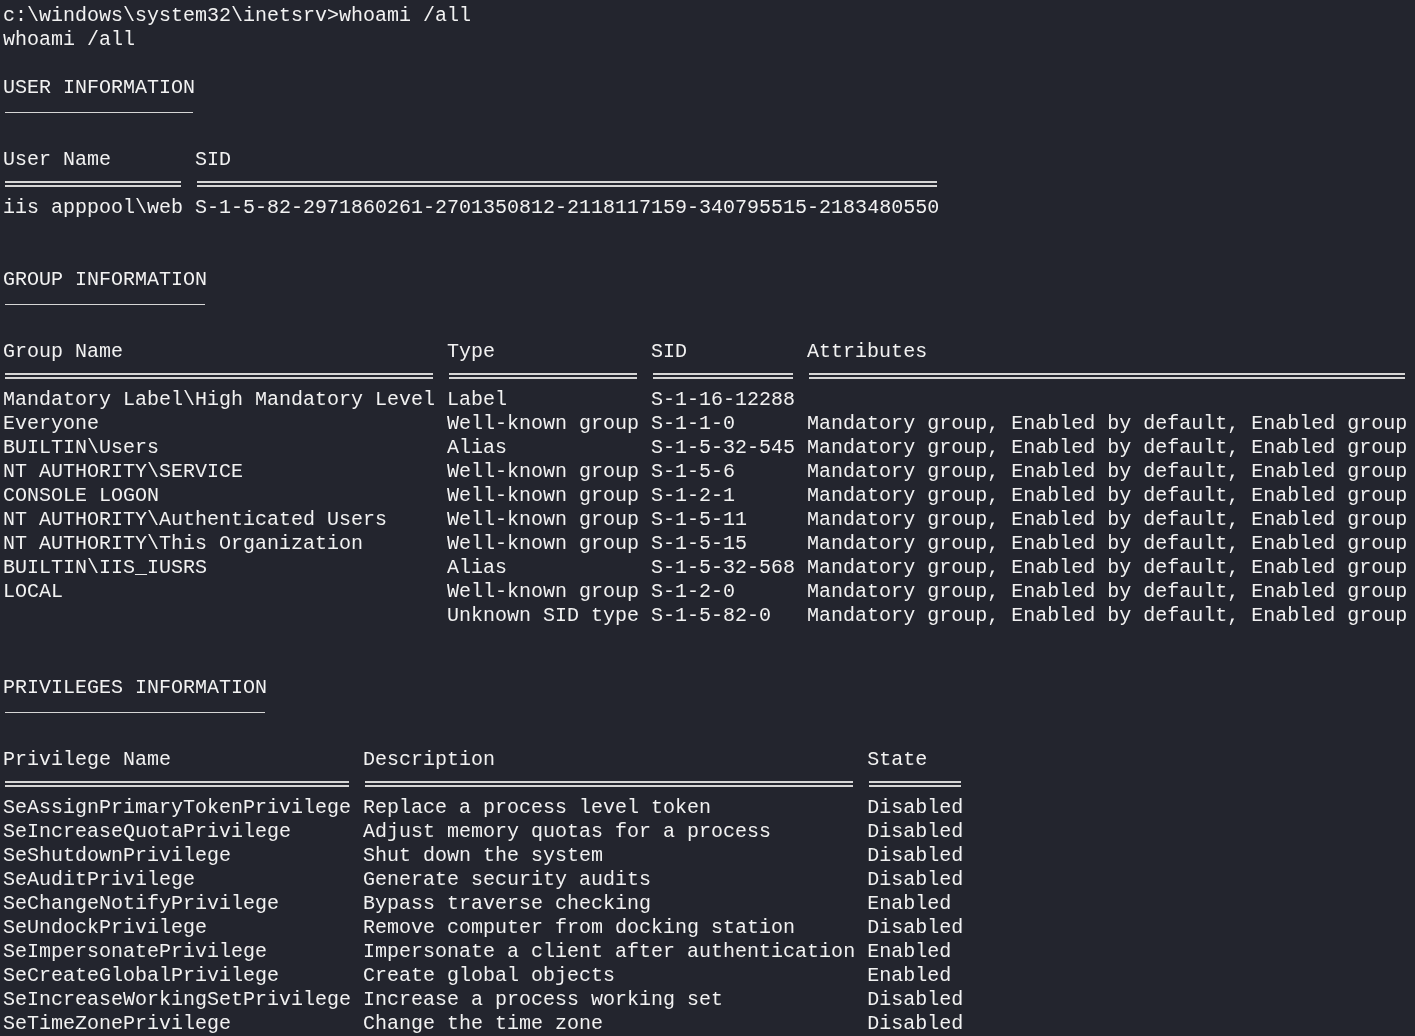  What do you see at coordinates (711, 616) in the screenshot?
I see `sid-text: S-1-5-82-0` at bounding box center [711, 616].